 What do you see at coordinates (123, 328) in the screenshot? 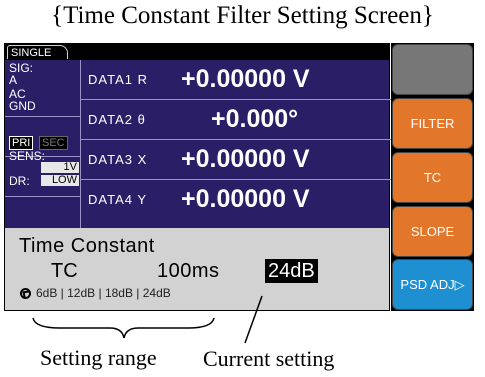
I see `range-brace-icon` at bounding box center [123, 328].